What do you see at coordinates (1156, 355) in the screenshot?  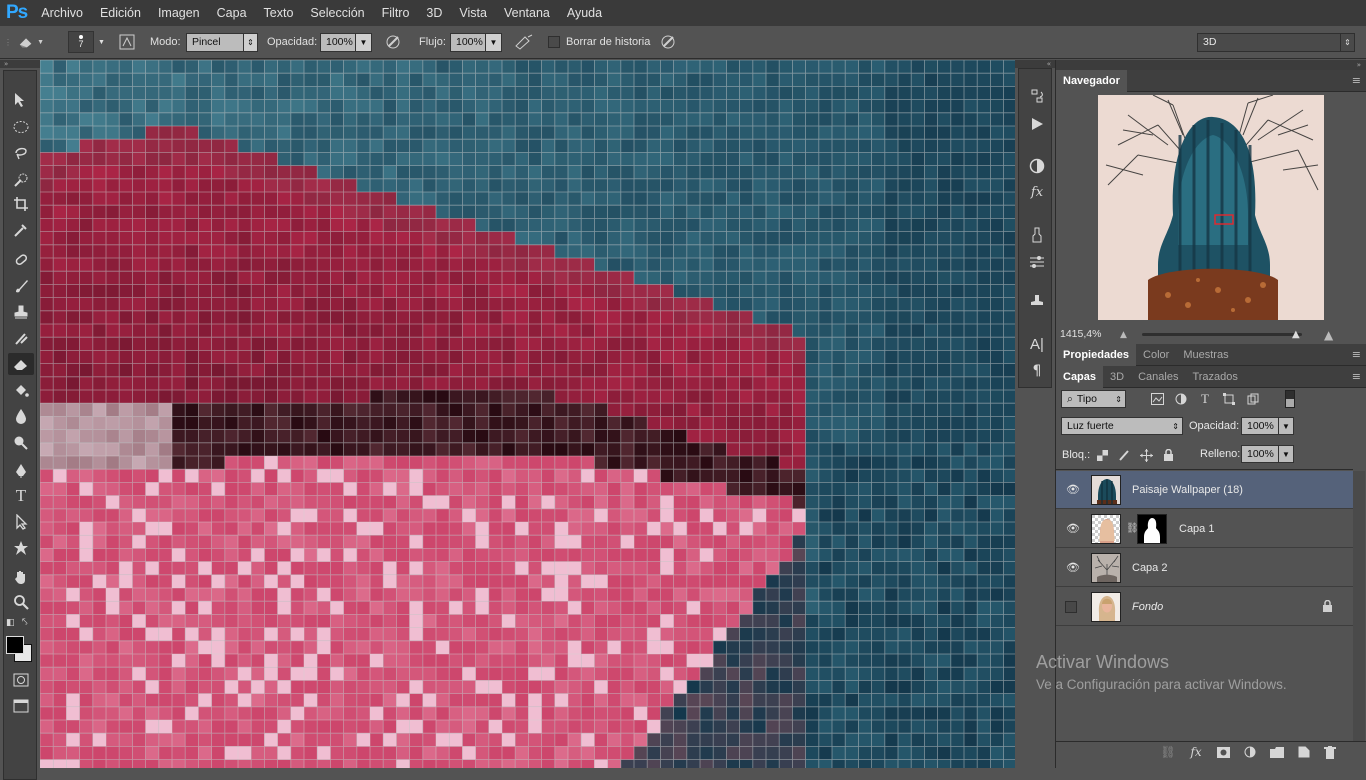 I see `tab-color: Color` at bounding box center [1156, 355].